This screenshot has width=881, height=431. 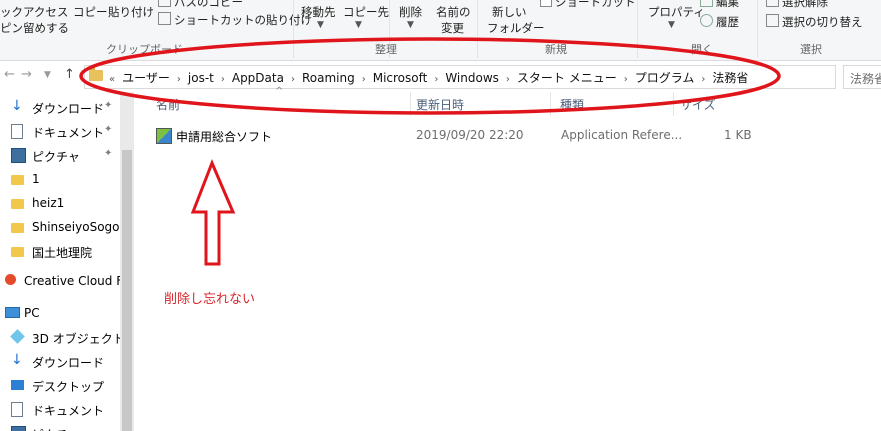 I want to click on up-arrow-annotation, so click(x=213, y=212).